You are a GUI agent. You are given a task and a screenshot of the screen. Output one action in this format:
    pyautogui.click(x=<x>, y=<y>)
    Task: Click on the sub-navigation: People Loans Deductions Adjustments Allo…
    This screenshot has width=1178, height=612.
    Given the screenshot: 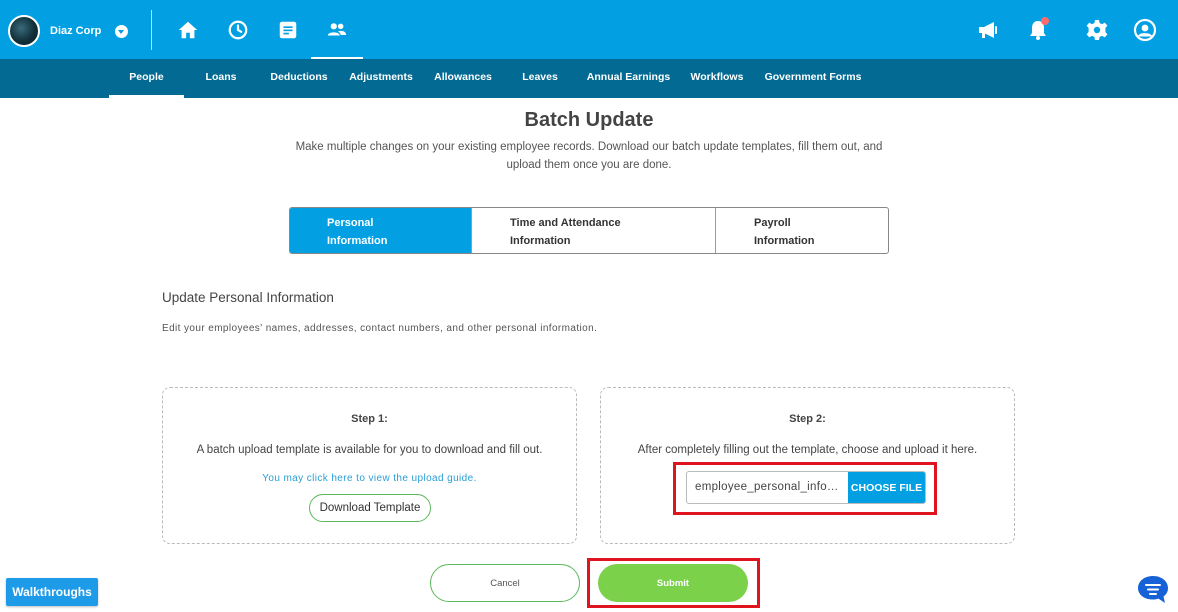 What is the action you would take?
    pyautogui.click(x=589, y=78)
    